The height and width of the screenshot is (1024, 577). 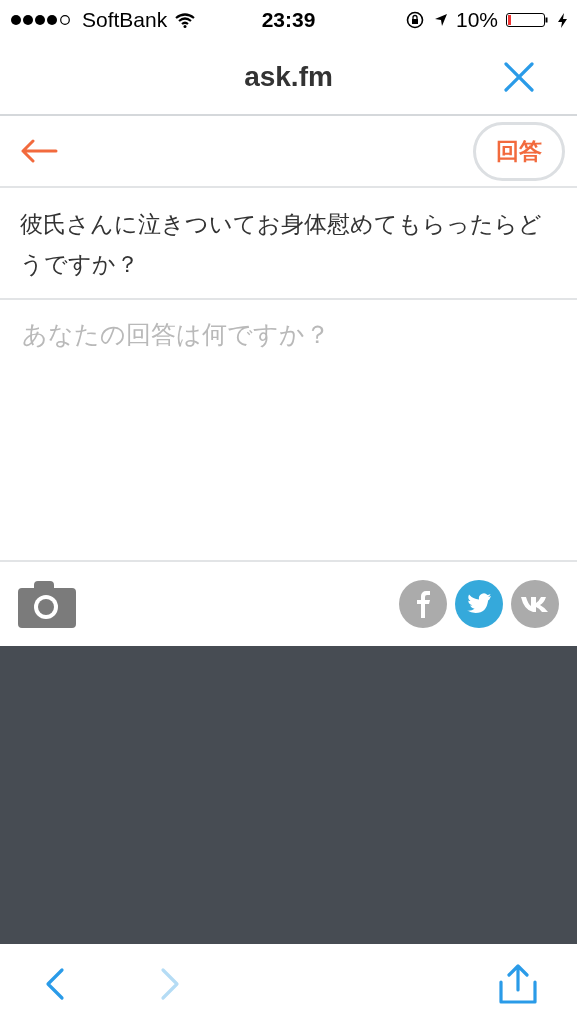 What do you see at coordinates (476, 20) in the screenshot?
I see `battery-percent: 10%` at bounding box center [476, 20].